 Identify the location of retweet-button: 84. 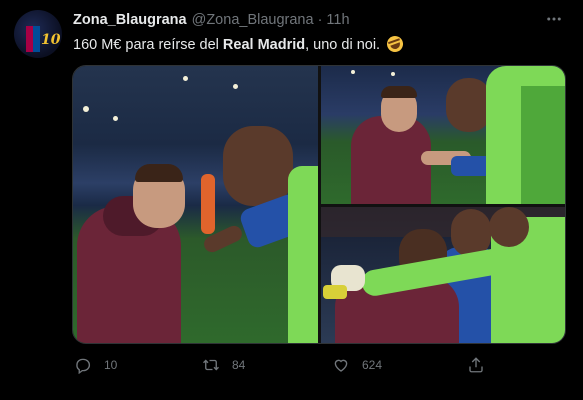
(223, 365).